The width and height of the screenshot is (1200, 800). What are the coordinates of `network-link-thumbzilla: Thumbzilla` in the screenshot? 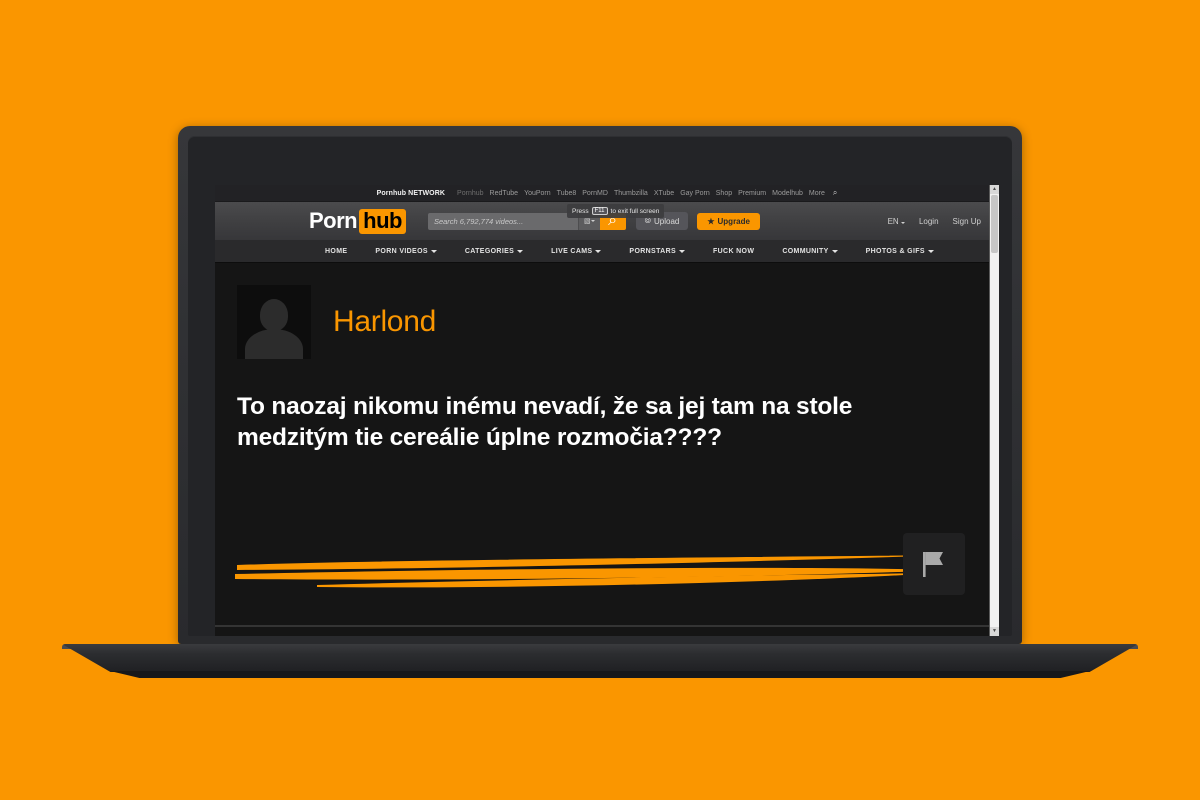 It's located at (631, 193).